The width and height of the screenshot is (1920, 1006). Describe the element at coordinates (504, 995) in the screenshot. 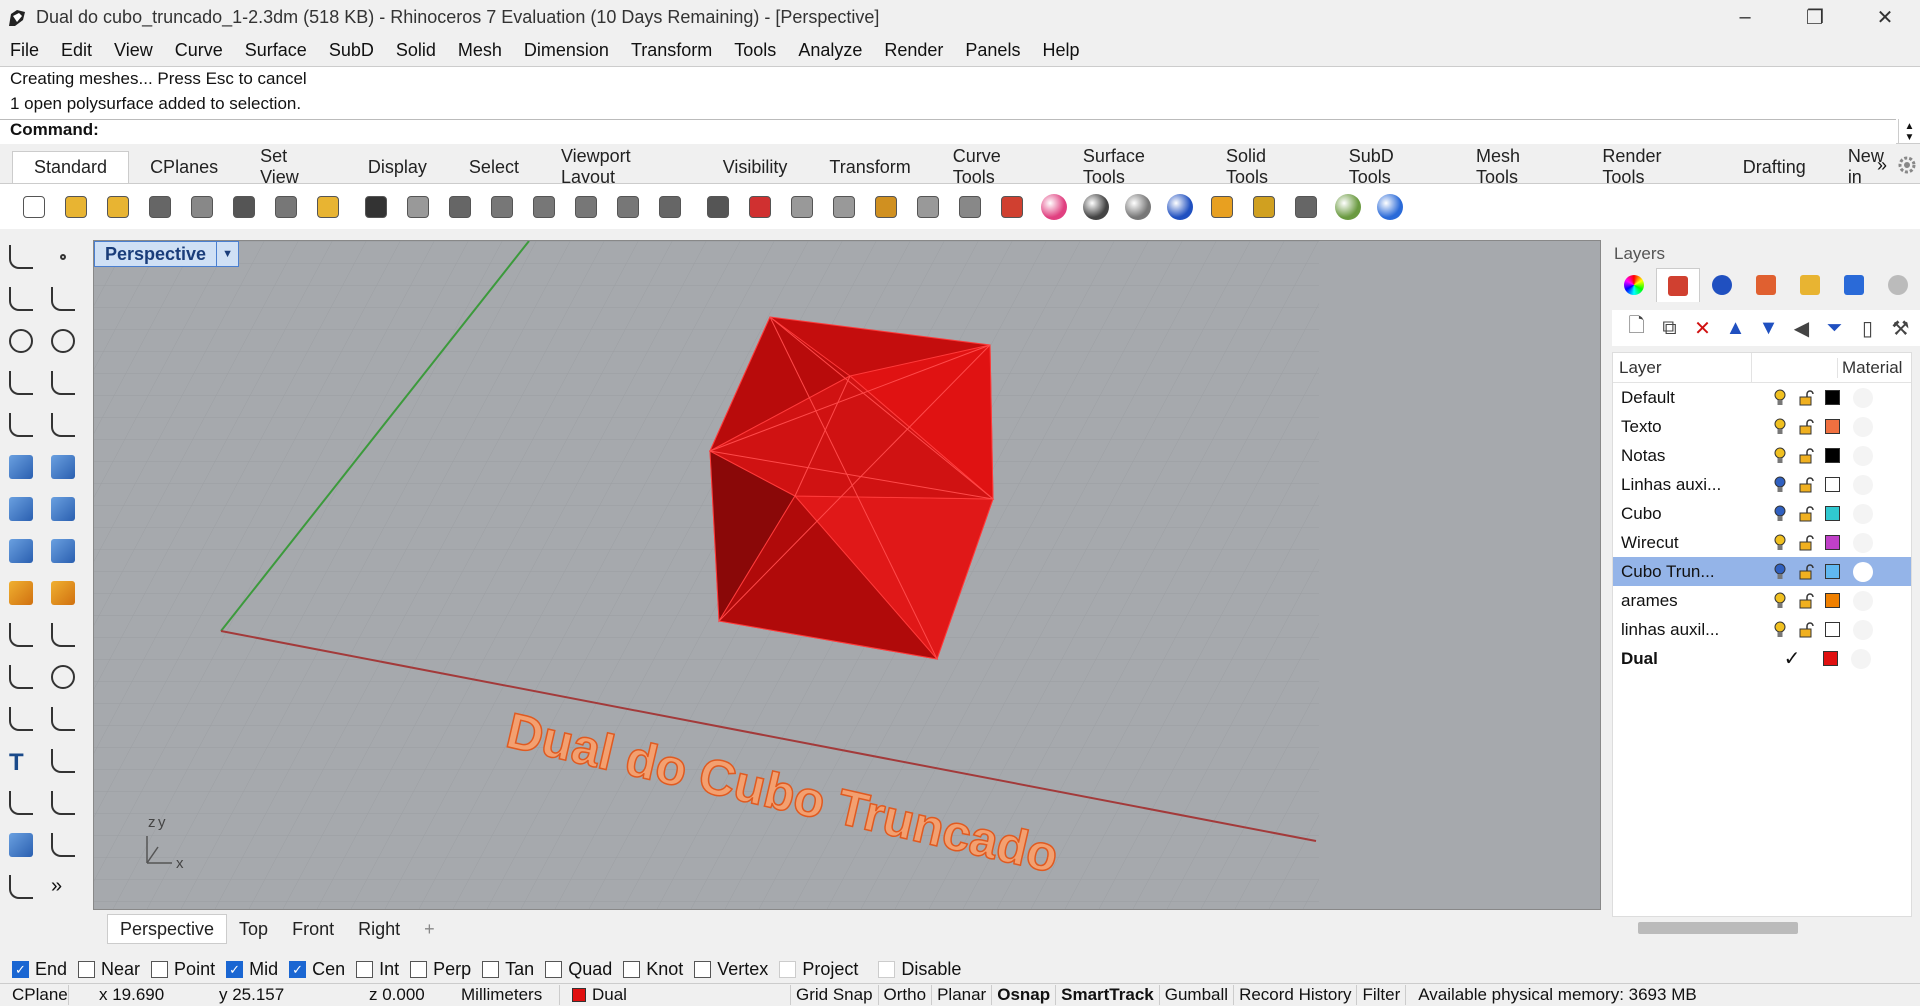

I see `units-label: Millimeters` at that location.